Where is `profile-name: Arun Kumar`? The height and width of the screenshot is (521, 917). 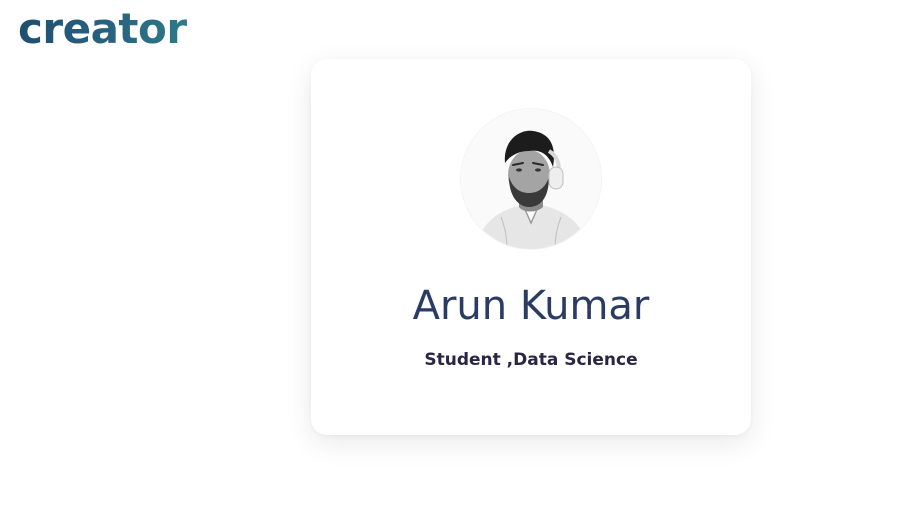
profile-name: Arun Kumar is located at coordinates (531, 306).